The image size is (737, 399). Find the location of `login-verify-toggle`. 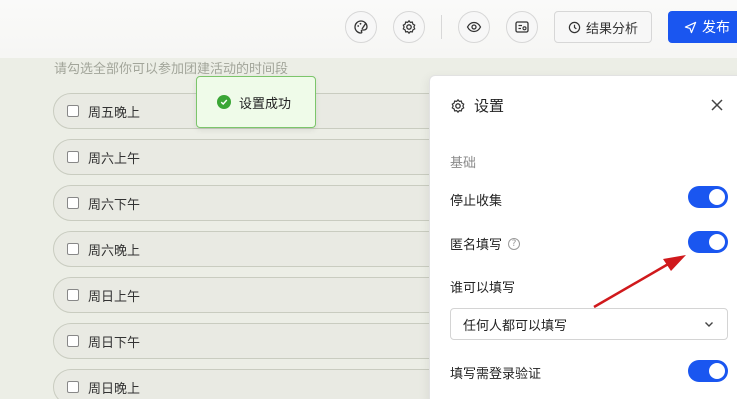

login-verify-toggle is located at coordinates (708, 371).